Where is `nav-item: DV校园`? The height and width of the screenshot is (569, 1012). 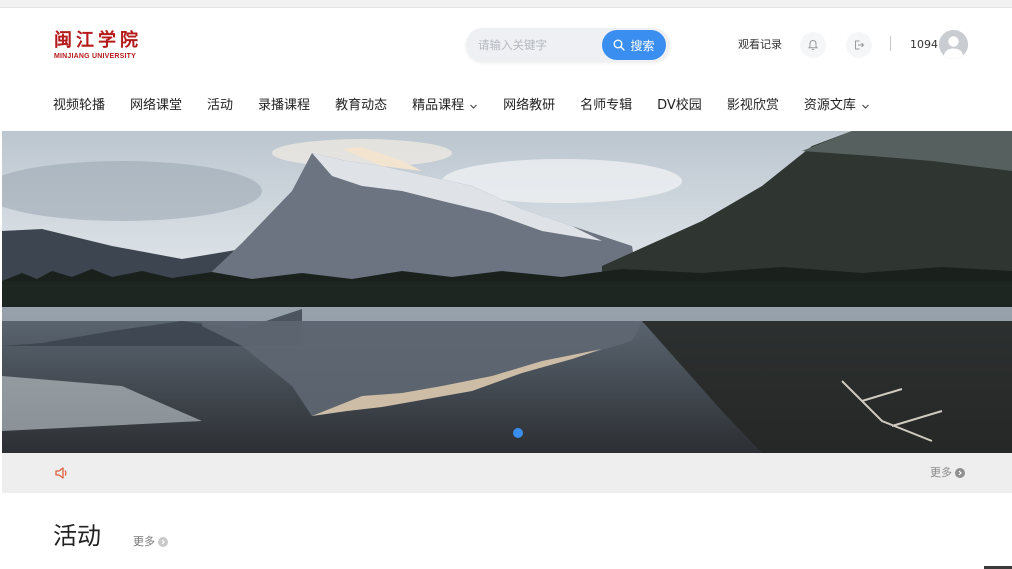 nav-item: DV校园 is located at coordinates (679, 106).